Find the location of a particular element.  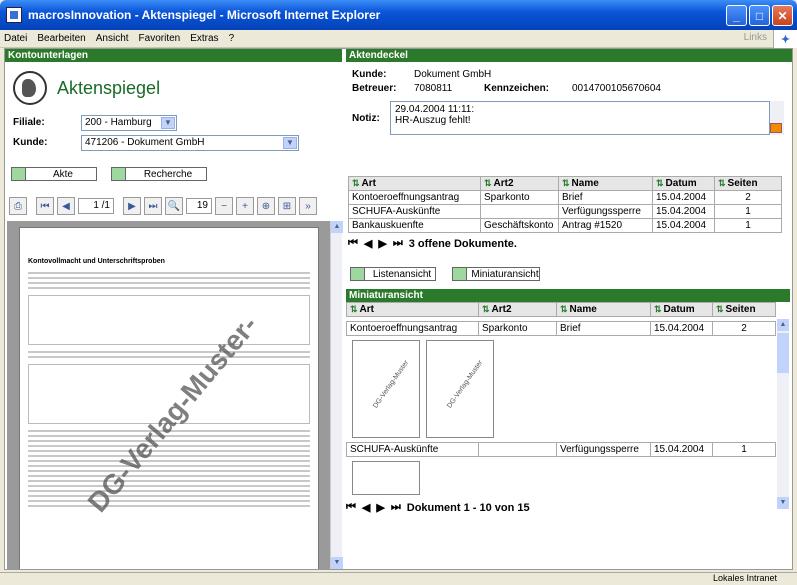

mini-nav-text: Dokument 1 - 10 von 15 is located at coordinates (468, 507).